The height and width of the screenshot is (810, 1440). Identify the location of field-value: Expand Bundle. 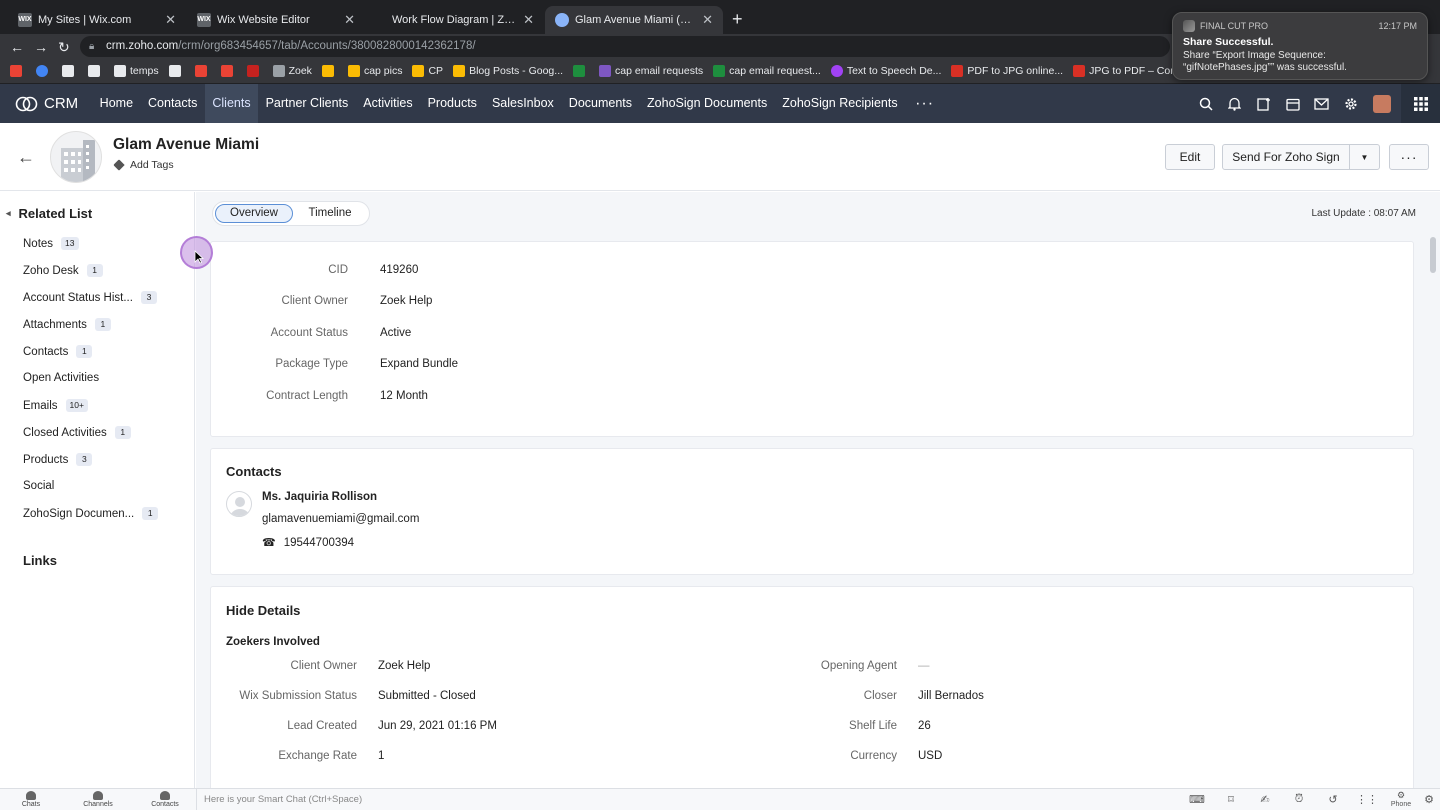
(419, 364).